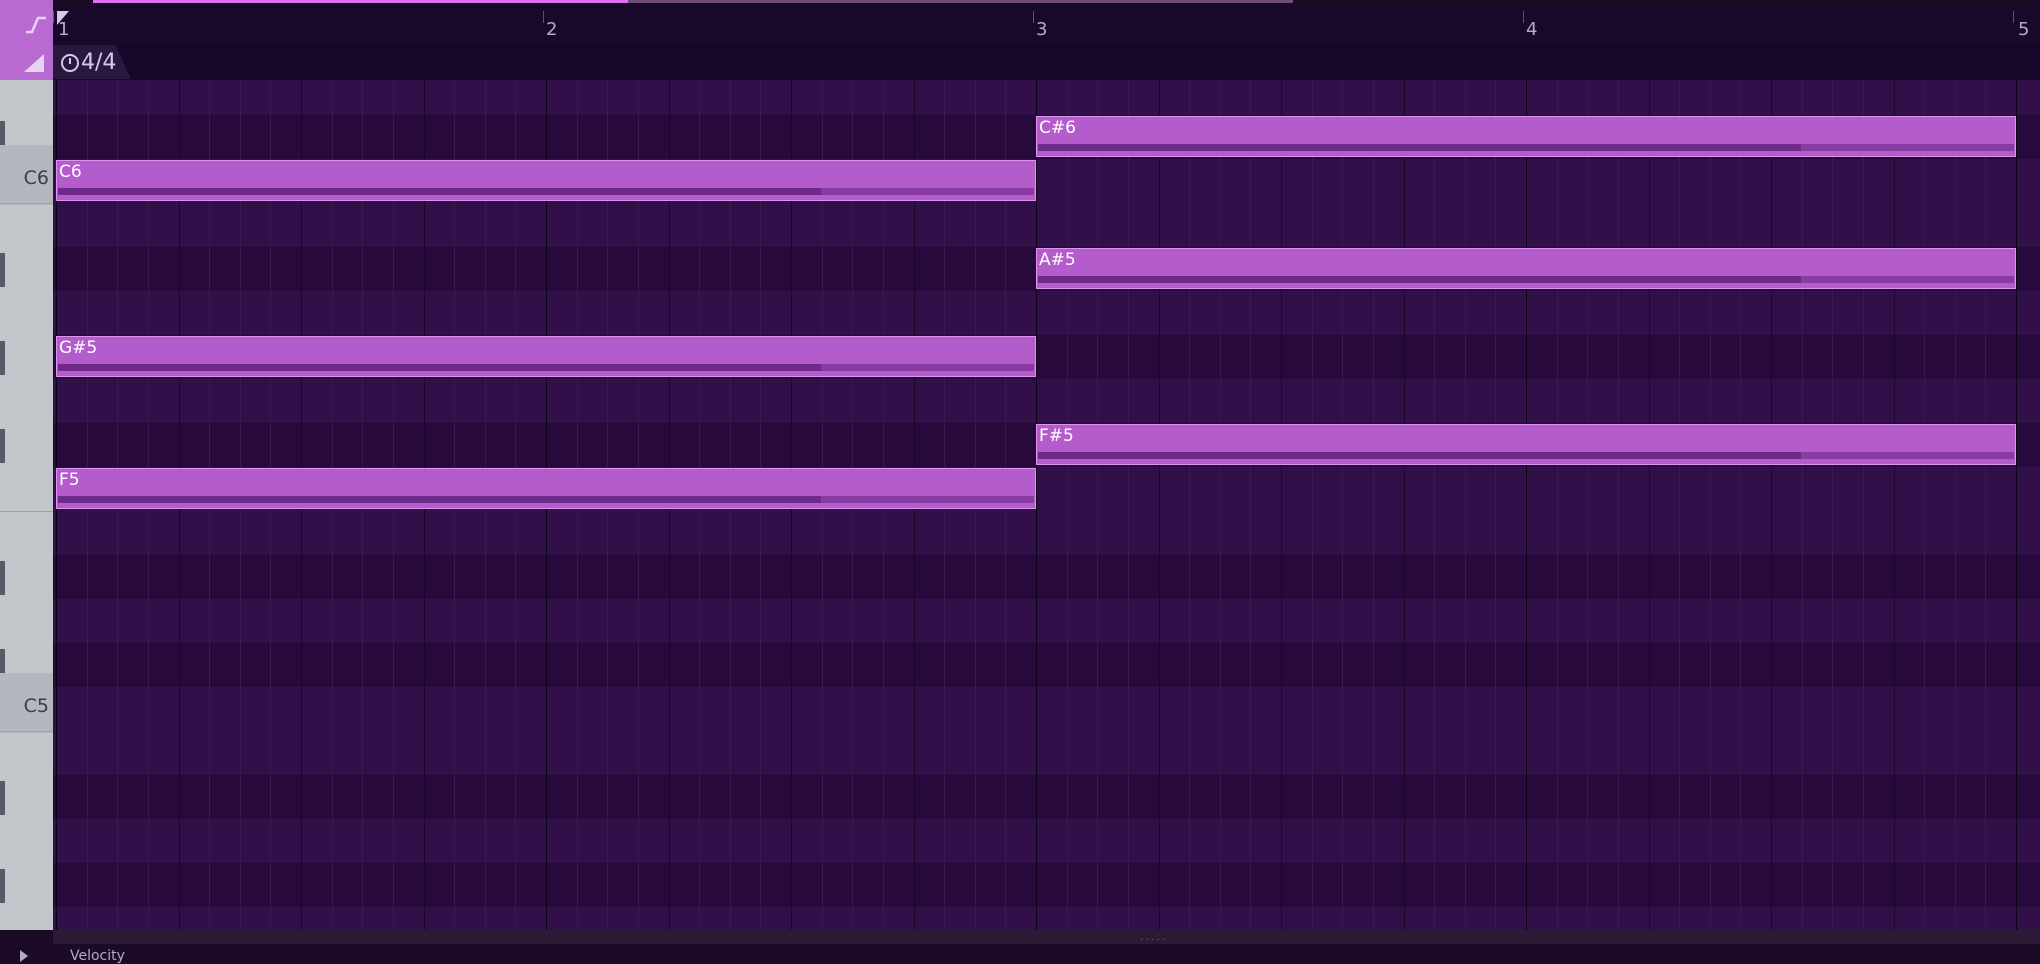 The image size is (2040, 964). What do you see at coordinates (546, 356) in the screenshot?
I see `note-gsharp5: G#5` at bounding box center [546, 356].